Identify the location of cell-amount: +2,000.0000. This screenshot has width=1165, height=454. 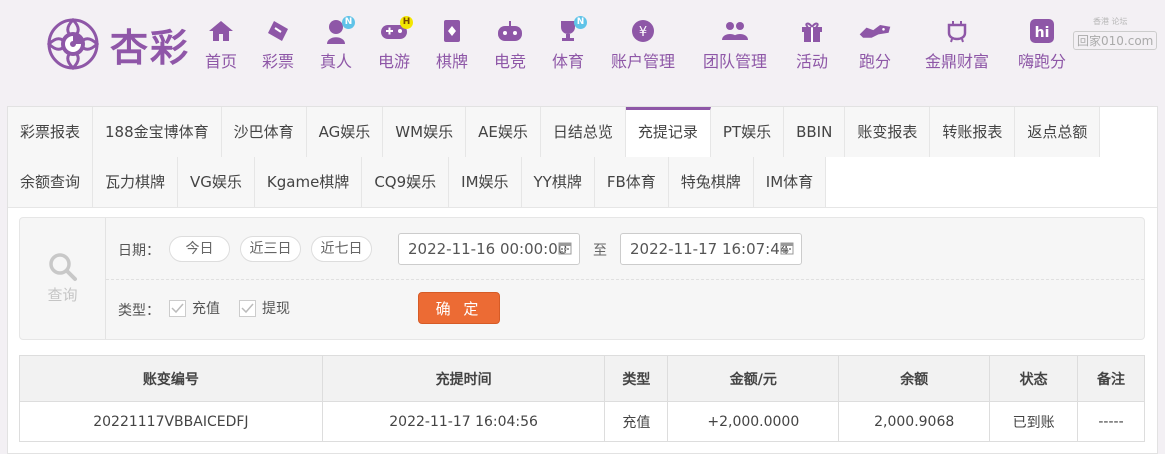
(753, 421).